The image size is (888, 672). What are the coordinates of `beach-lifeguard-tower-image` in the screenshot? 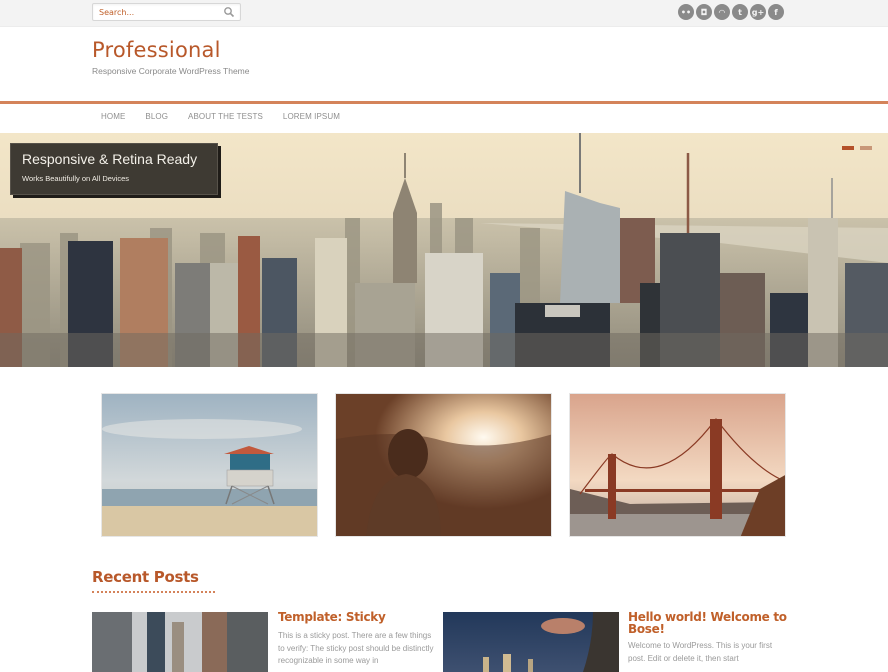 It's located at (209, 465).